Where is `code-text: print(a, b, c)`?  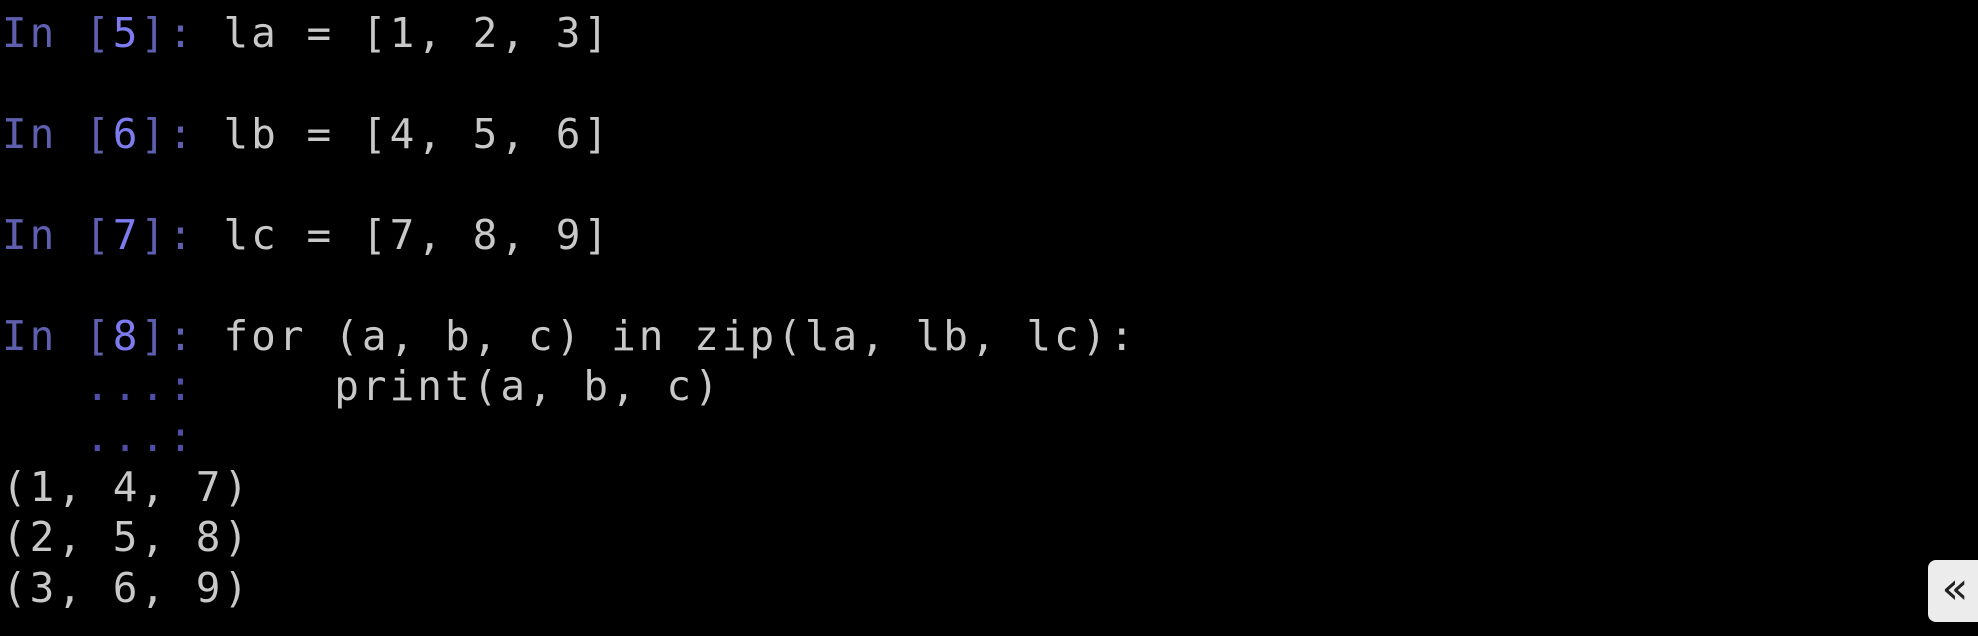 code-text: print(a, b, c) is located at coordinates (472, 386).